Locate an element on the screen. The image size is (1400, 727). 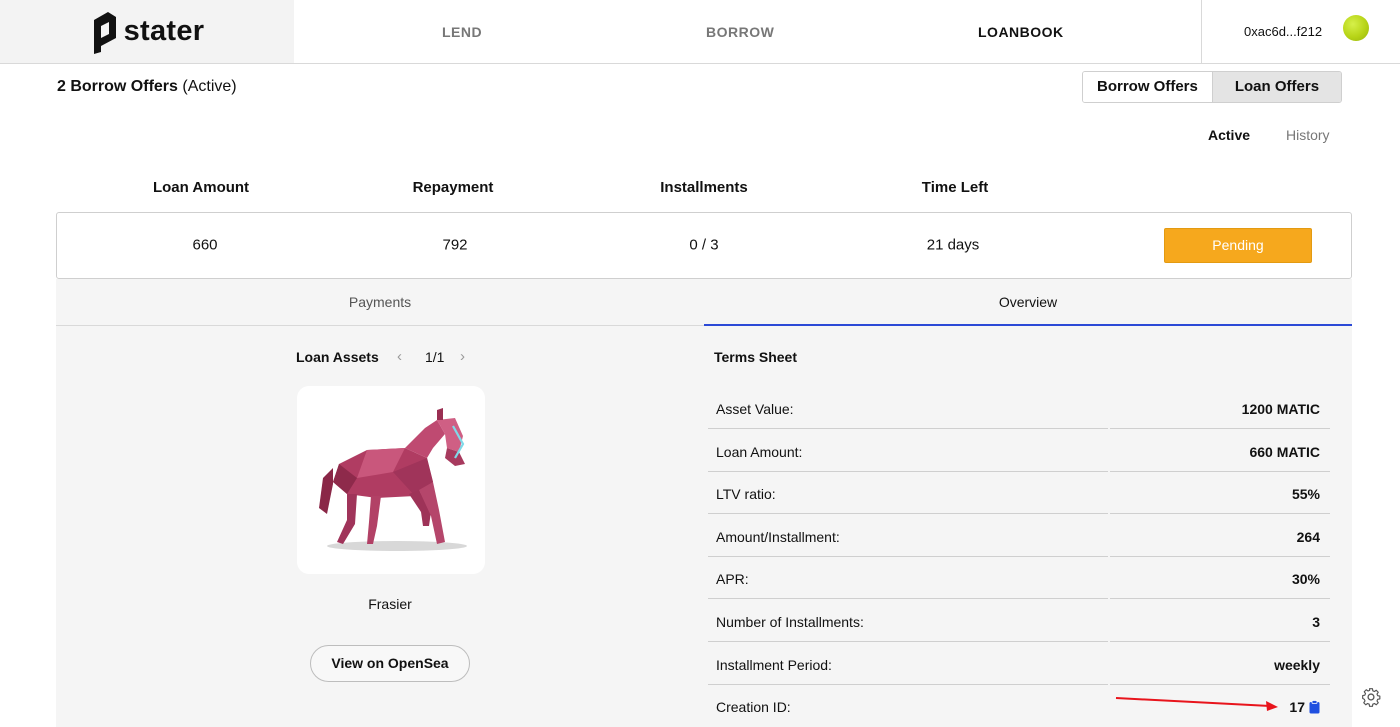
tab-payments: Payments is located at coordinates (380, 302).